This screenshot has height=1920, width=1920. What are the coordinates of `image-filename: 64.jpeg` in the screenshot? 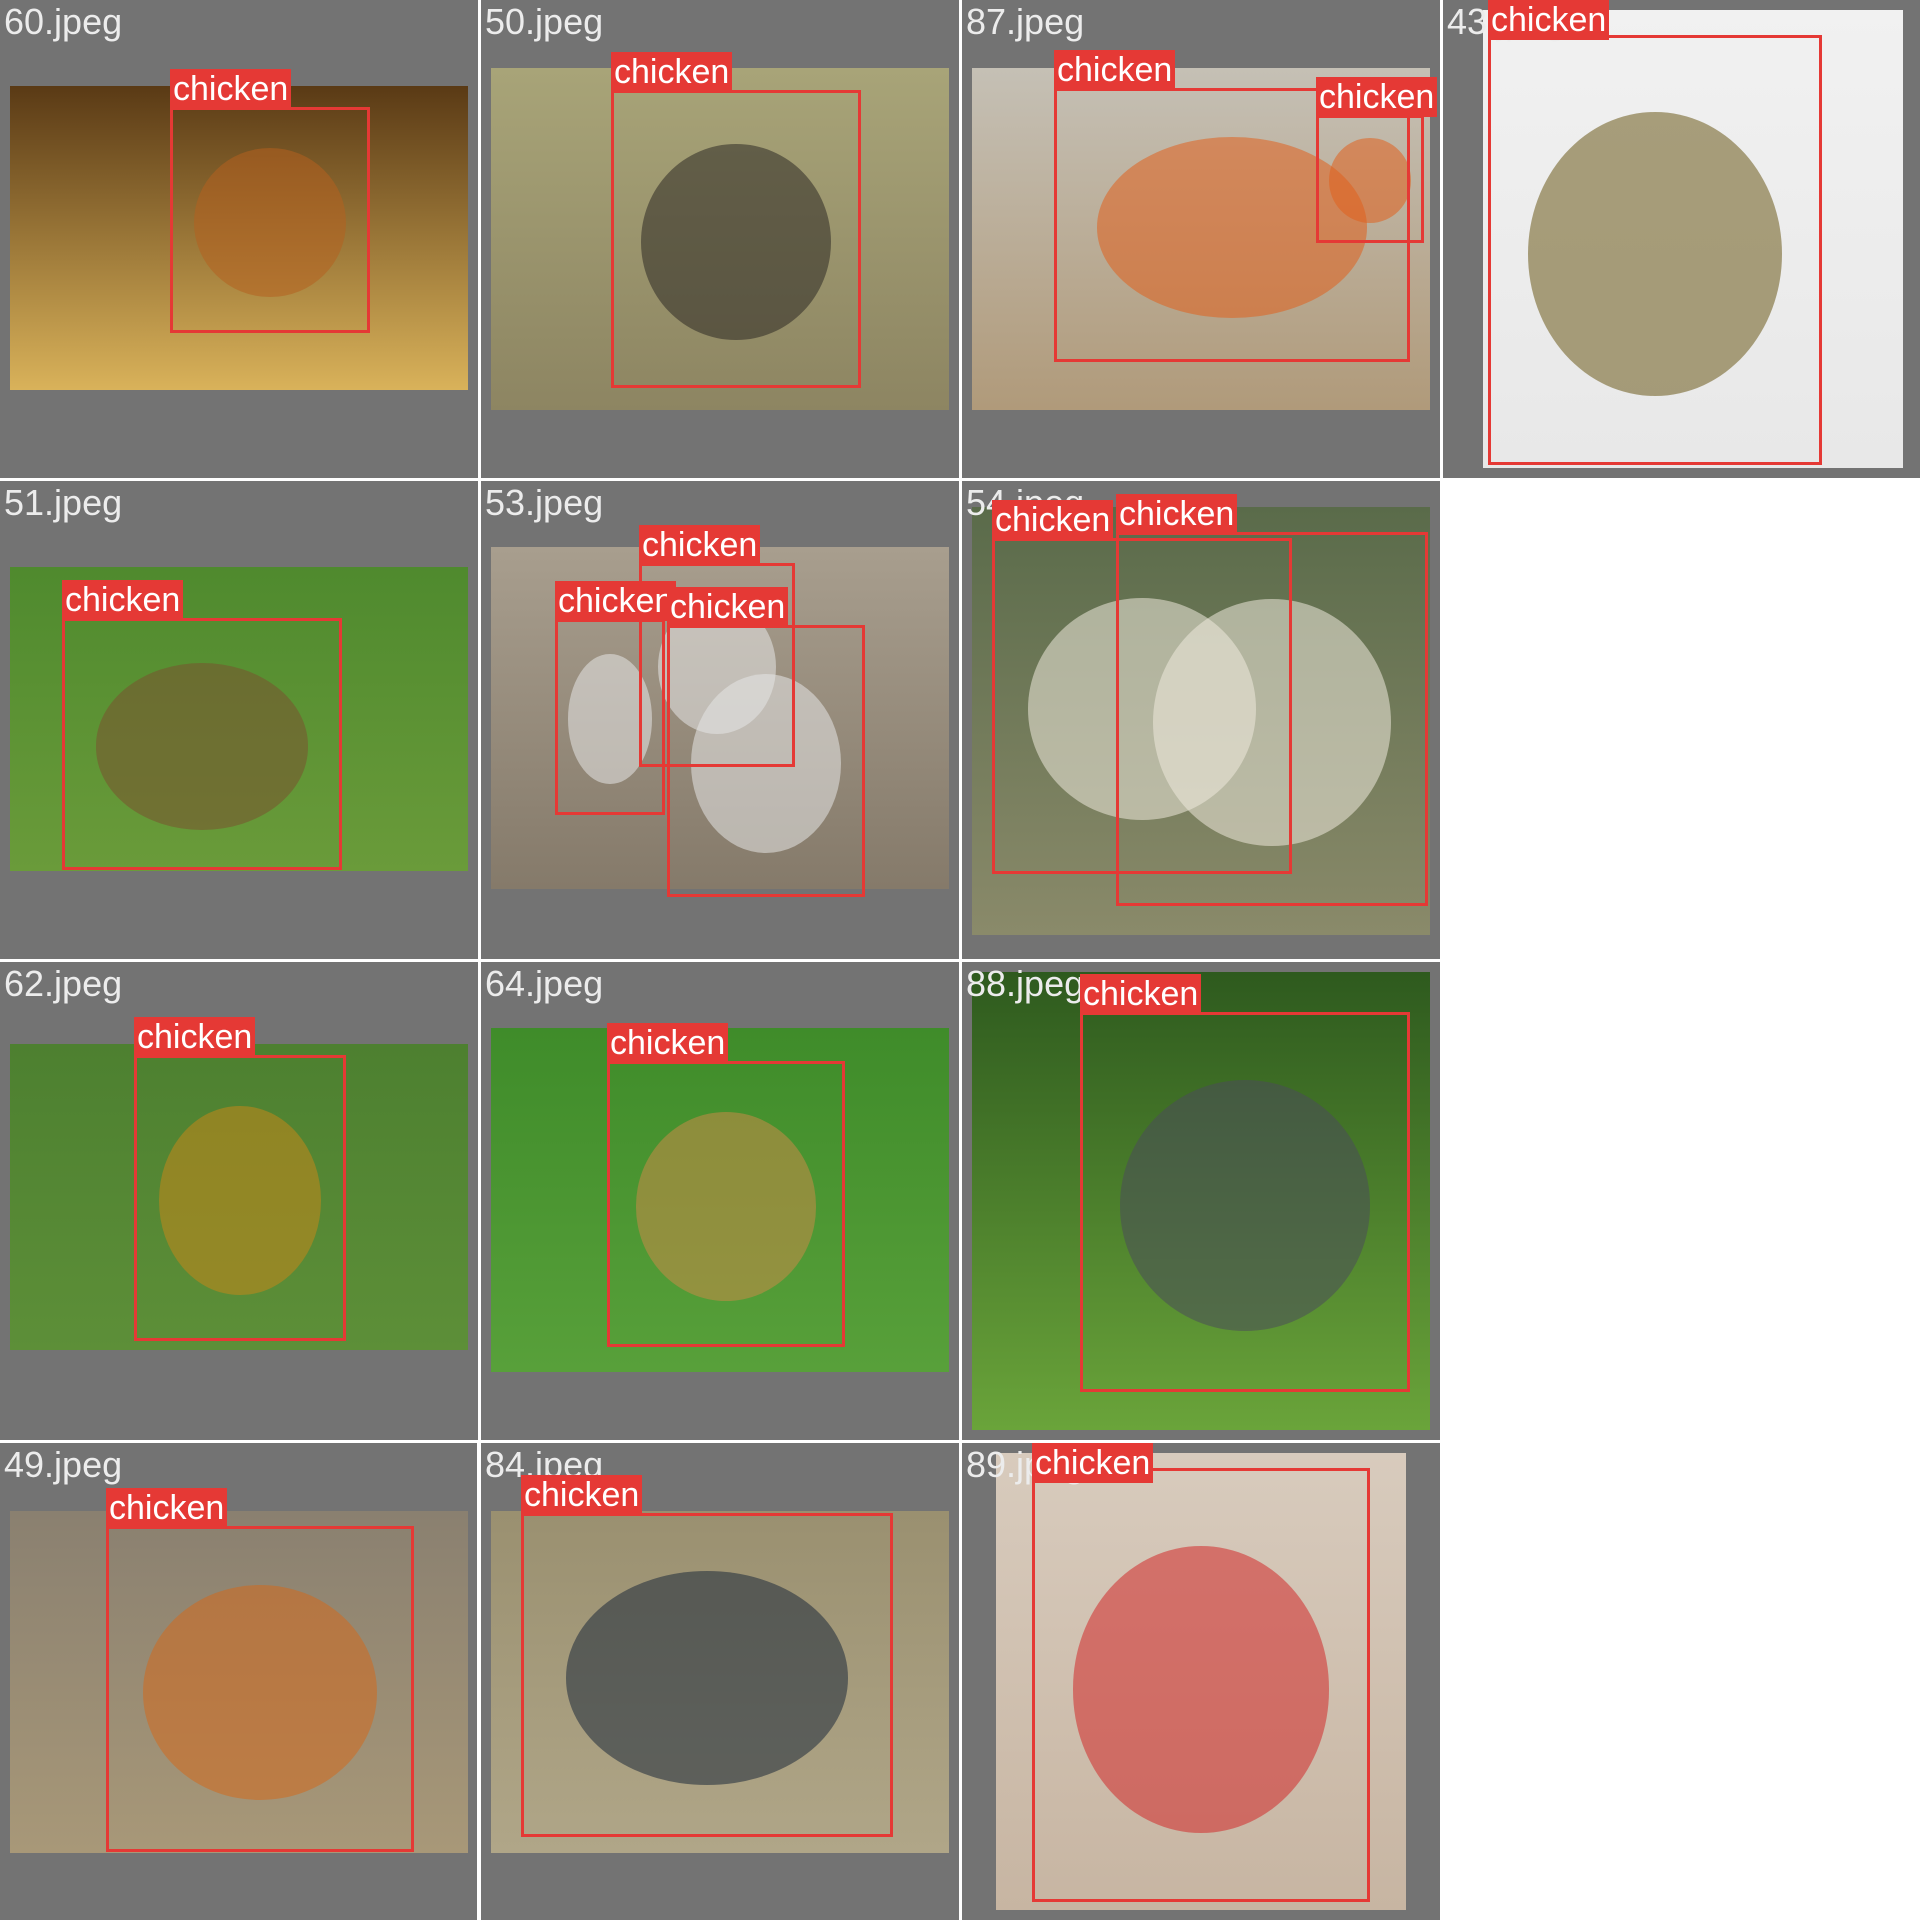 It's located at (544, 983).